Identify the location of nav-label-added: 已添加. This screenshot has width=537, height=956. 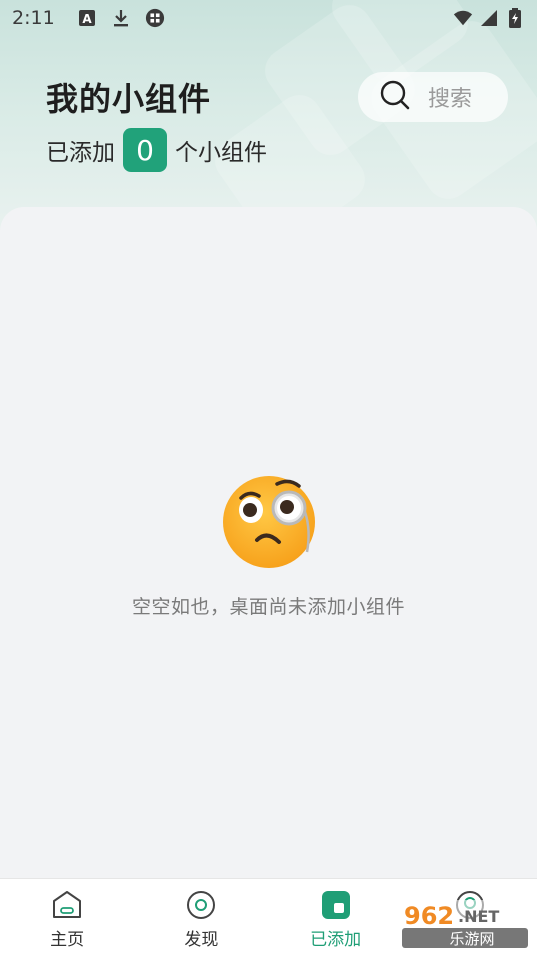
(336, 940).